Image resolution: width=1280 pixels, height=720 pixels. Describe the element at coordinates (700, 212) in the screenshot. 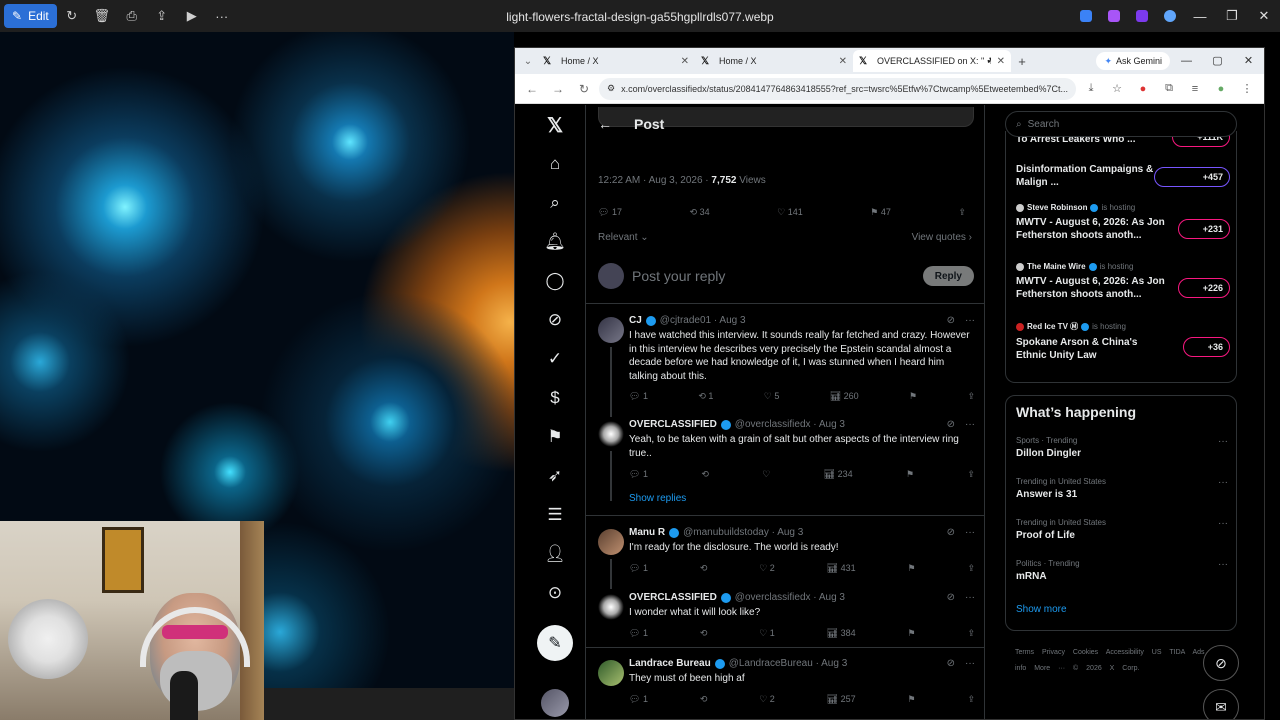

I see `repost-stat: ⟲ 34` at that location.